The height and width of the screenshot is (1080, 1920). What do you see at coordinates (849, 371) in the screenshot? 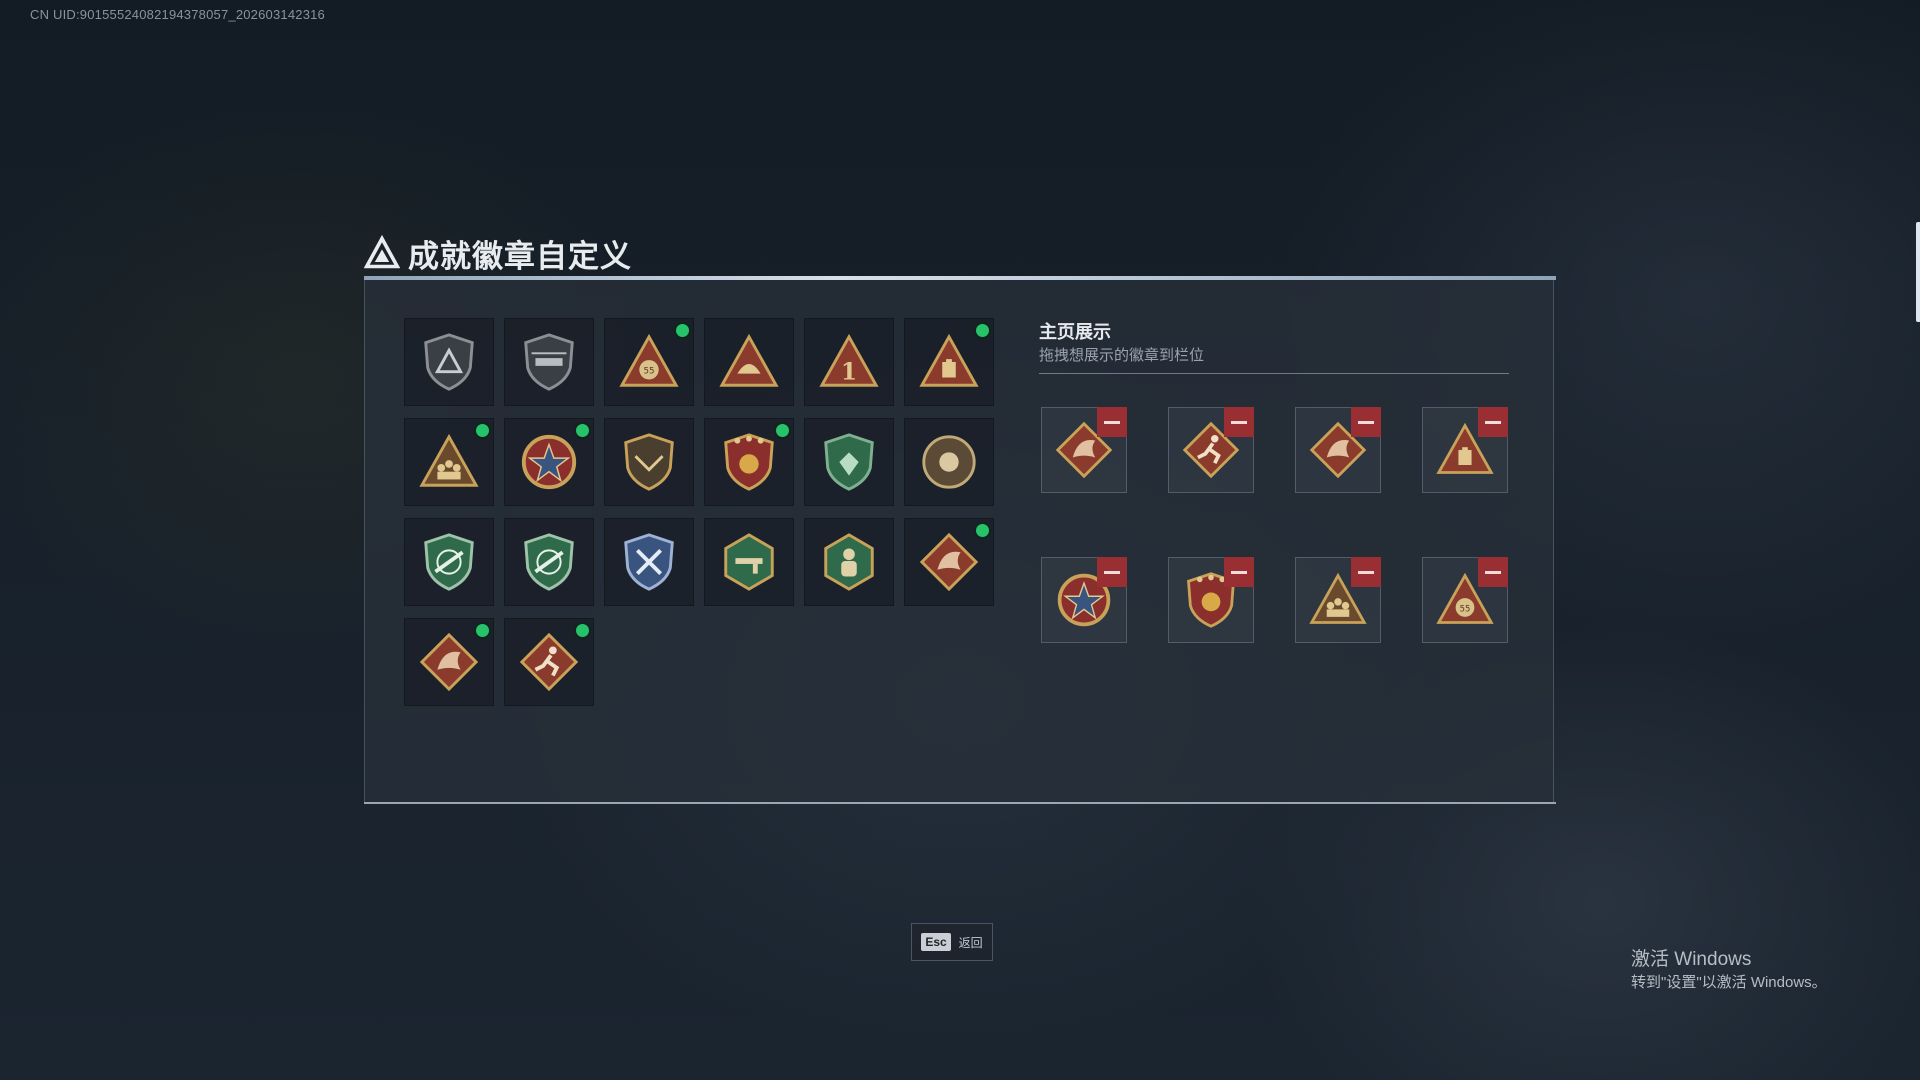
I see `svg-text: 1` at bounding box center [849, 371].